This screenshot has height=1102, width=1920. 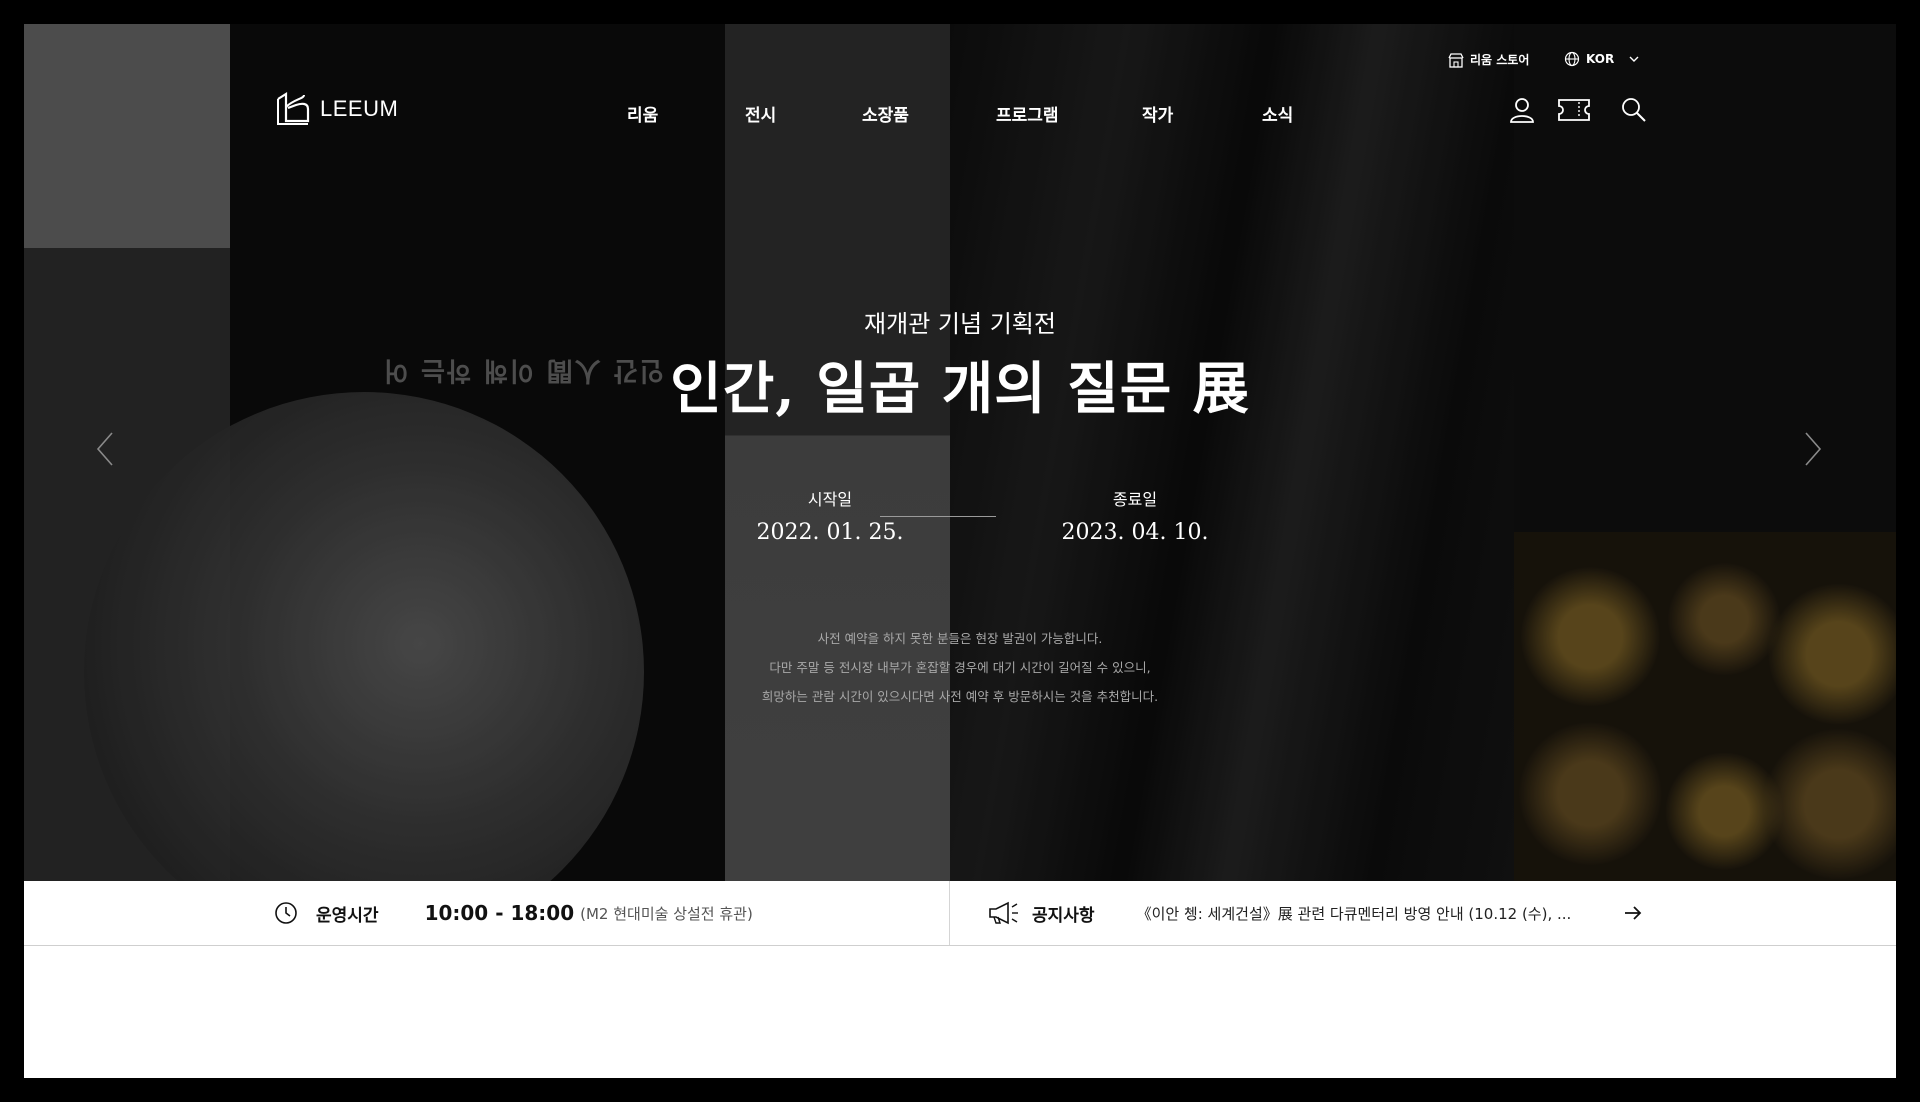 What do you see at coordinates (1135, 499) in the screenshot?
I see `end-date-label: 종료일` at bounding box center [1135, 499].